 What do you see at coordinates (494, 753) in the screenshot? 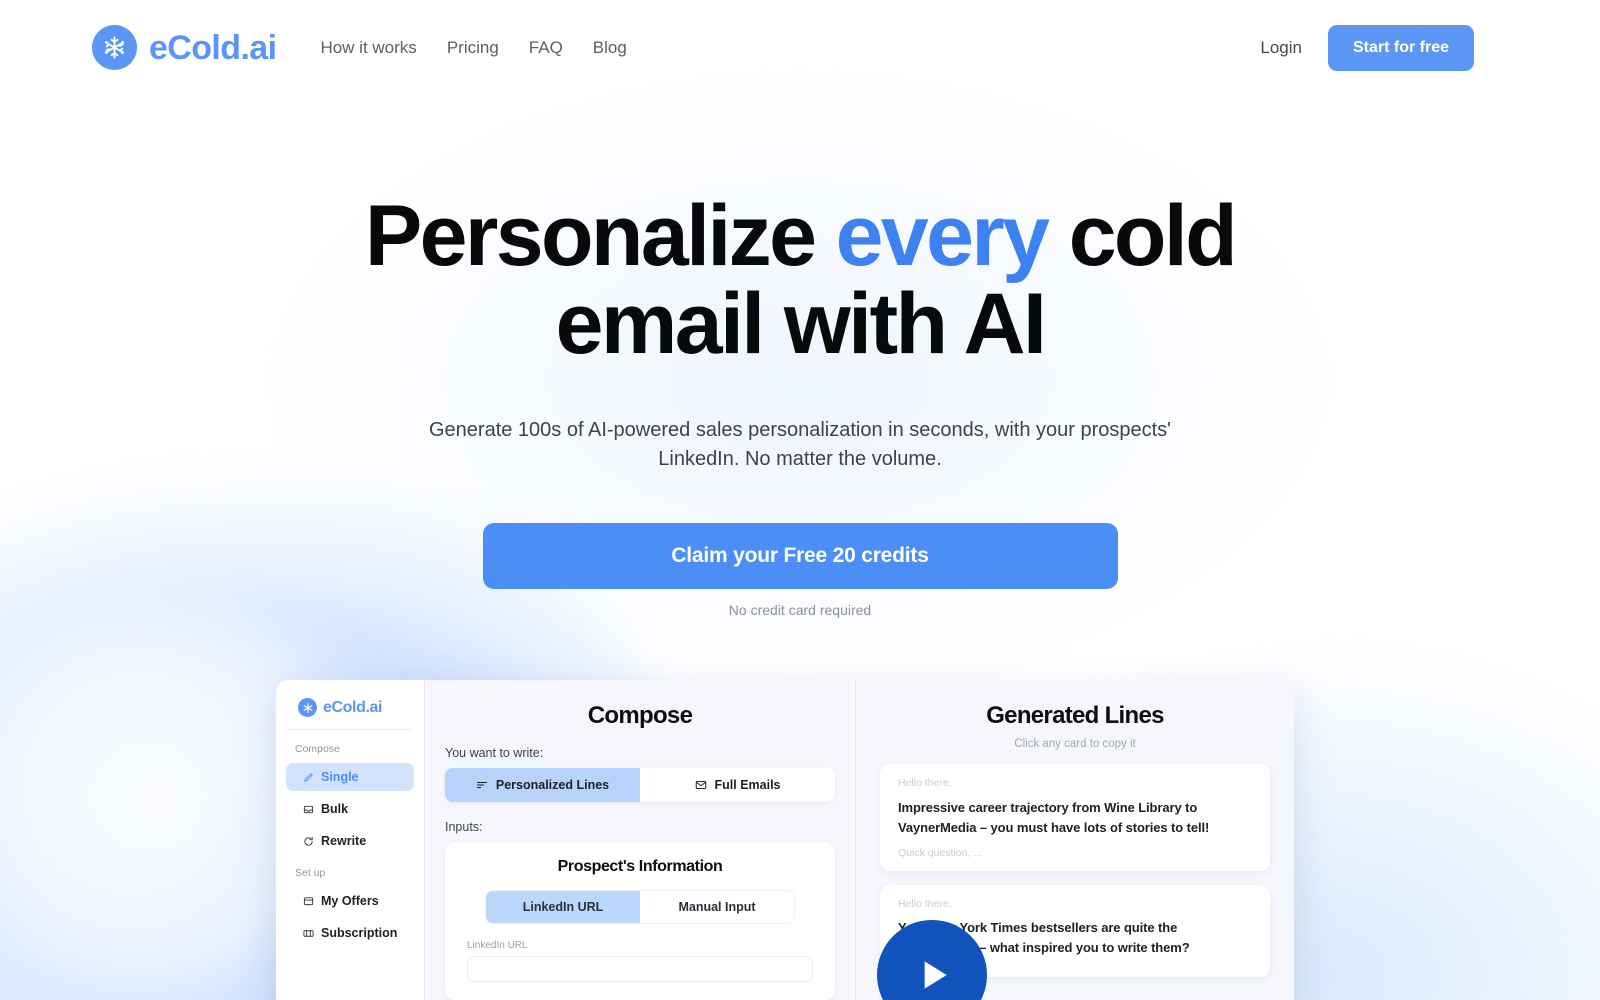
I see `compose-write-label: You want to write:` at bounding box center [494, 753].